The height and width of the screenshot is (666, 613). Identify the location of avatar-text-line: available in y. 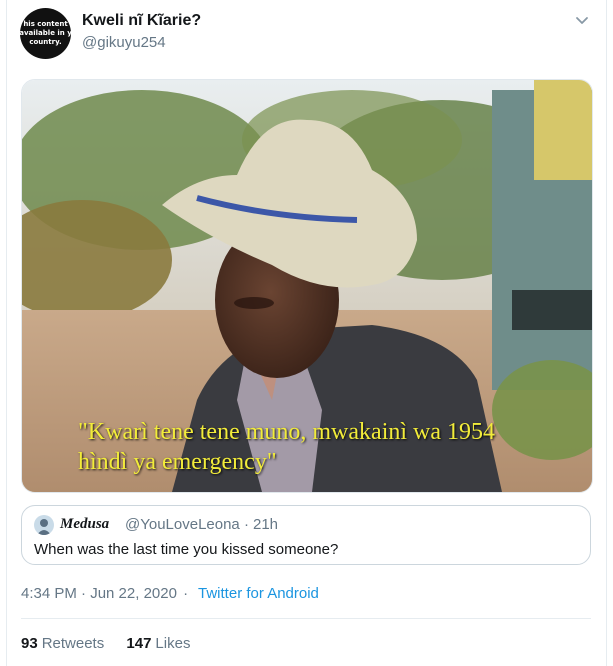
(45, 33).